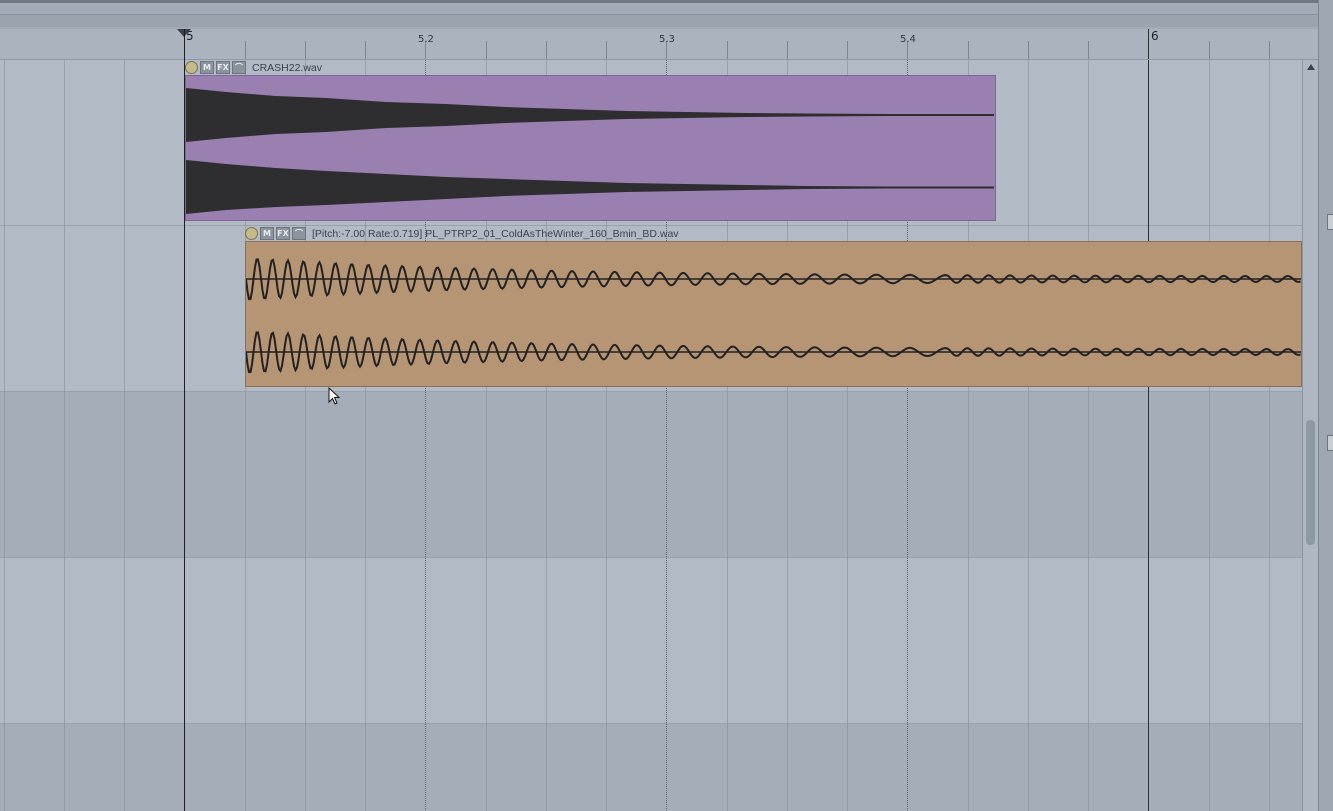 The width and height of the screenshot is (1333, 811). I want to click on audio-clip-crash: M FX ⌒ CRASH22.wav, so click(590, 141).